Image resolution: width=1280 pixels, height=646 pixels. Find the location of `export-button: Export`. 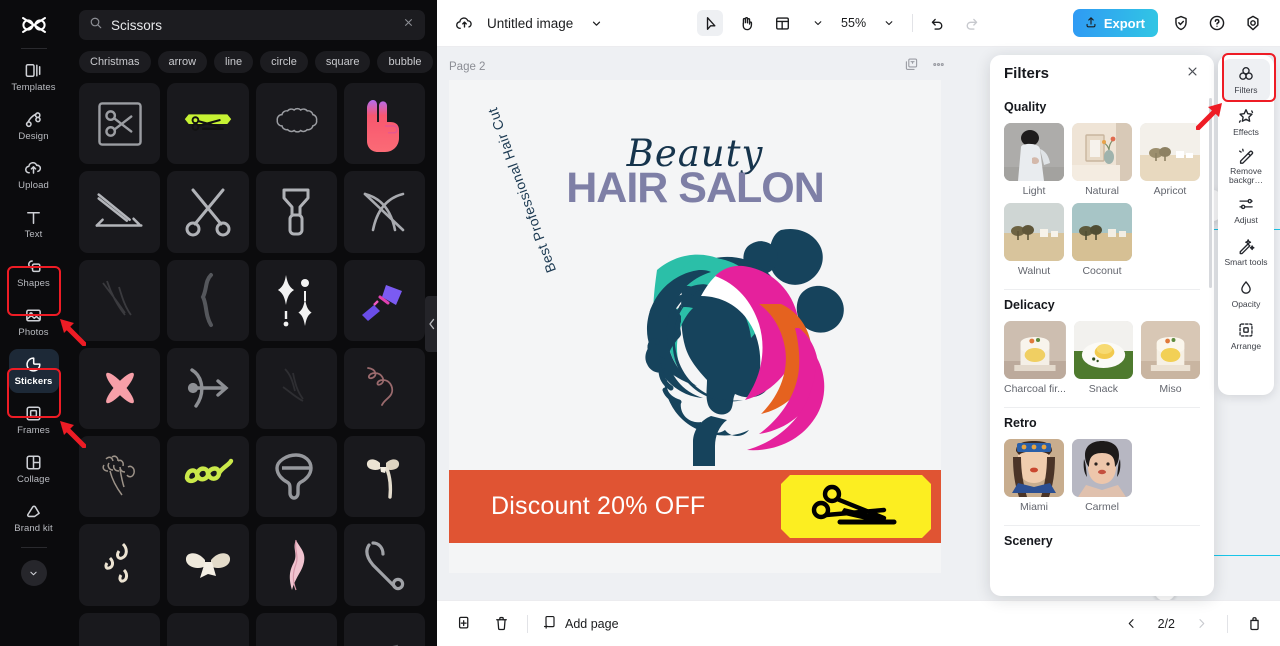

export-button: Export is located at coordinates (1115, 23).